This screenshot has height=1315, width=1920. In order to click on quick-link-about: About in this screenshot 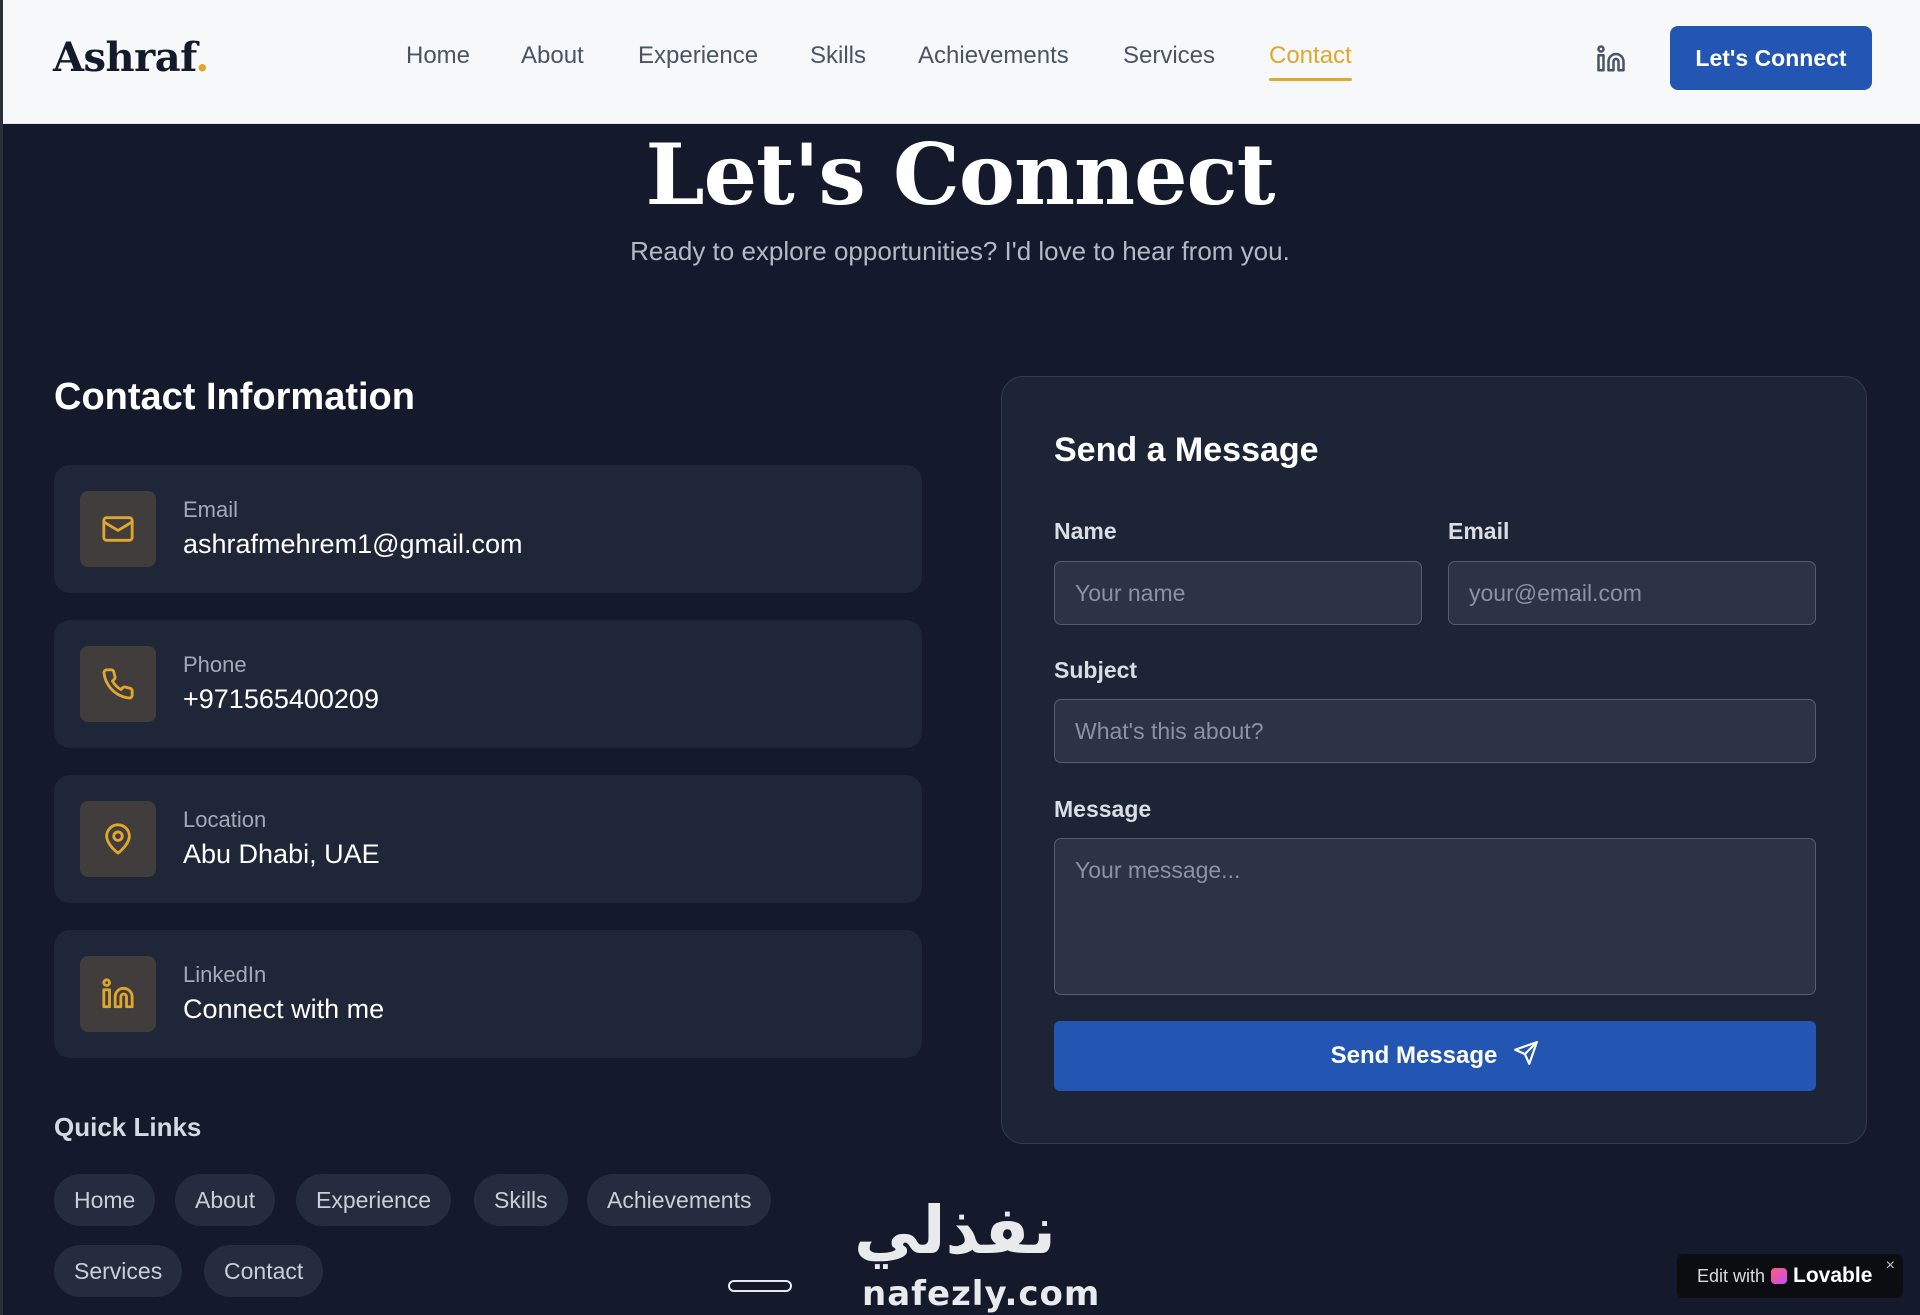, I will do `click(225, 1200)`.